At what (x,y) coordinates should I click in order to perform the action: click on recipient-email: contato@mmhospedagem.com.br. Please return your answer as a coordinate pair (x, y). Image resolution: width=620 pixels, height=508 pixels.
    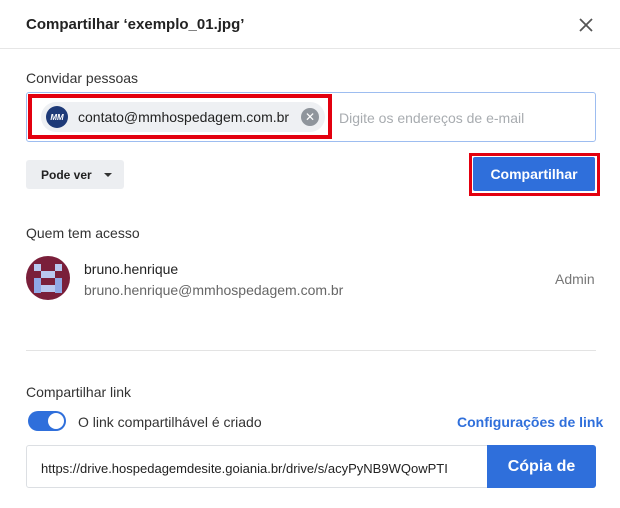
    Looking at the image, I should click on (184, 117).